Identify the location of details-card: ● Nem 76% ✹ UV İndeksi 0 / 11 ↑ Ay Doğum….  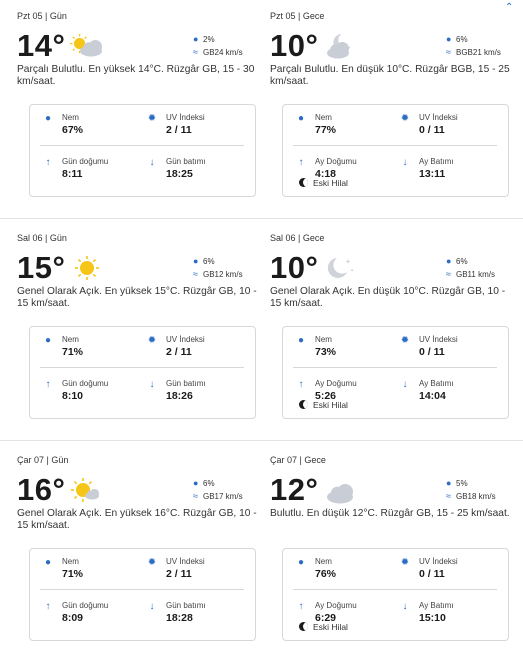
(395, 594).